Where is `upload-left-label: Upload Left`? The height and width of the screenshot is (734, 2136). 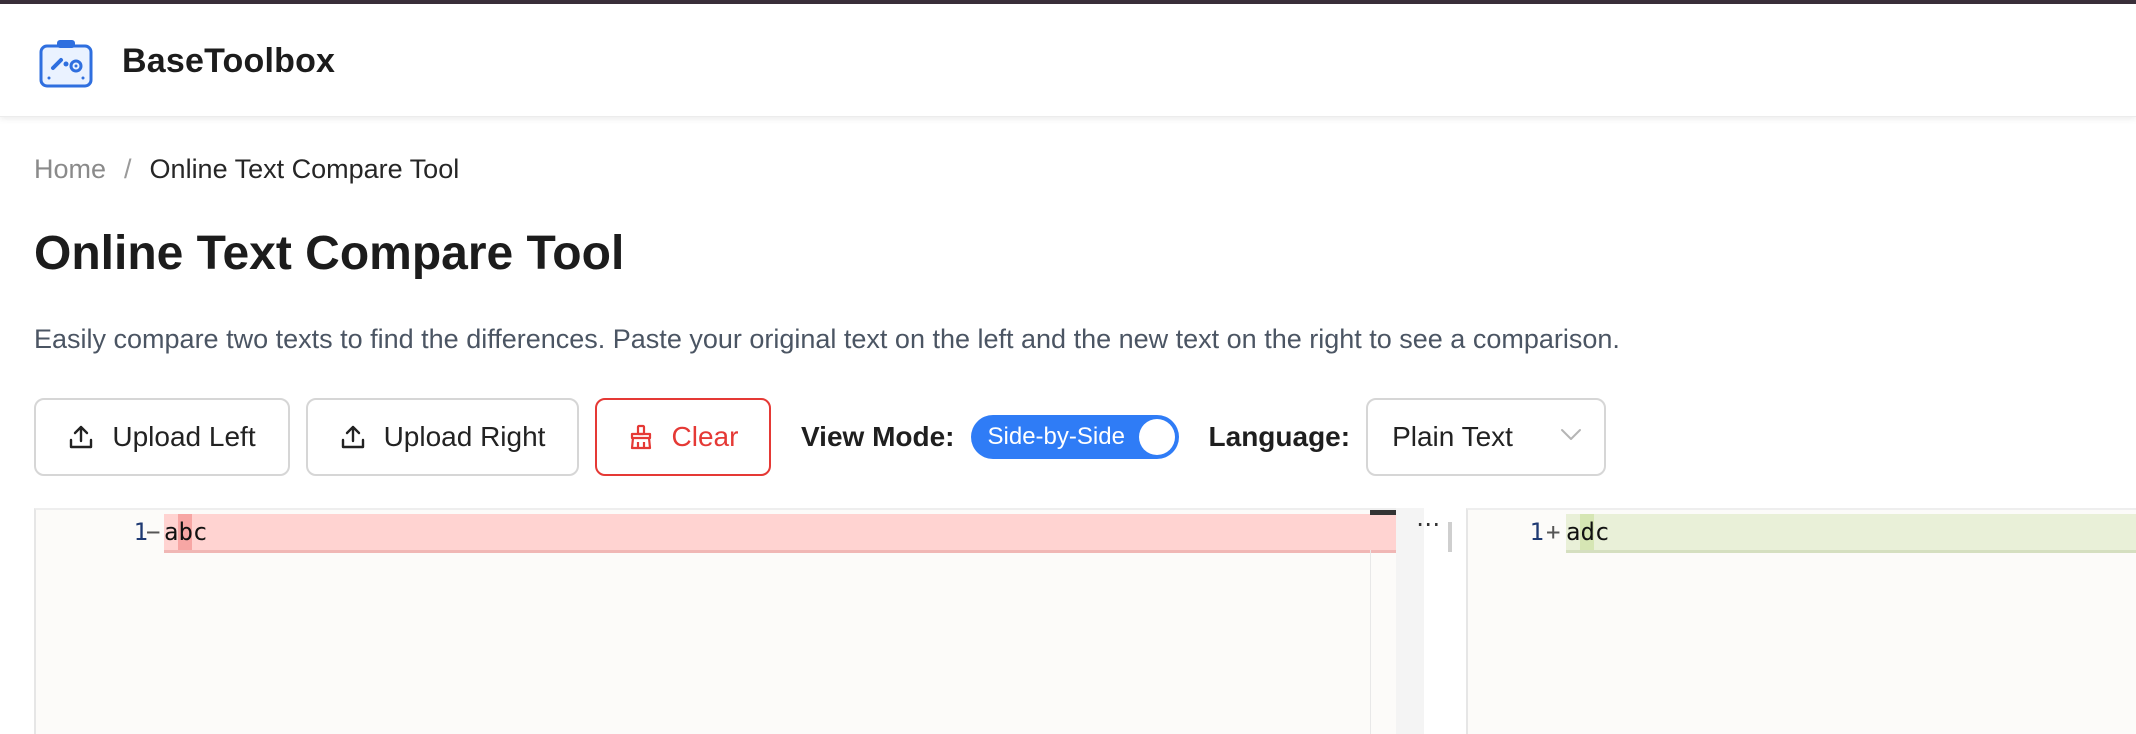
upload-left-label: Upload Left is located at coordinates (184, 436).